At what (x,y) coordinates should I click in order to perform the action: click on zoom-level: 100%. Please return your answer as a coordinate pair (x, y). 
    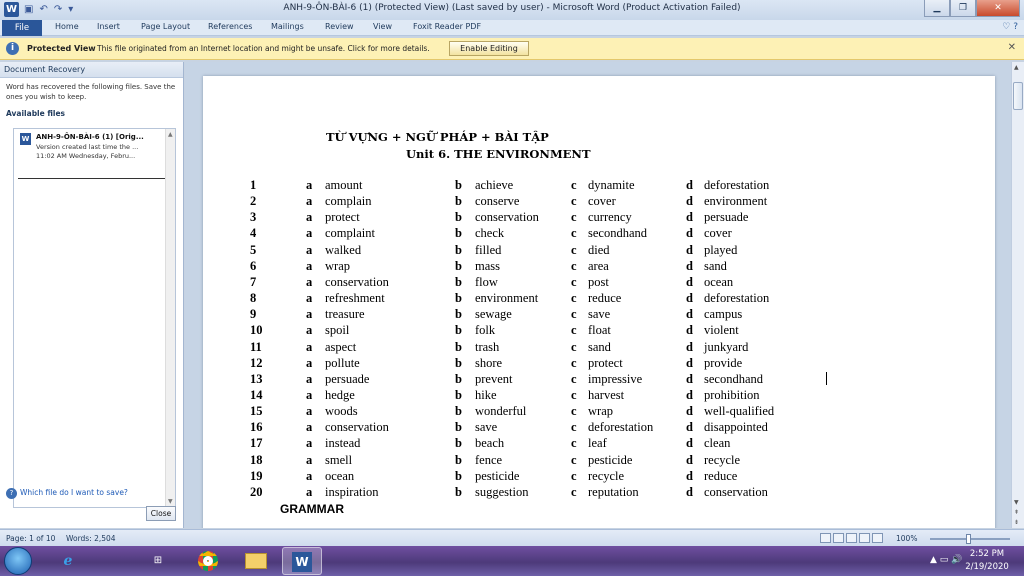
    Looking at the image, I should click on (906, 538).